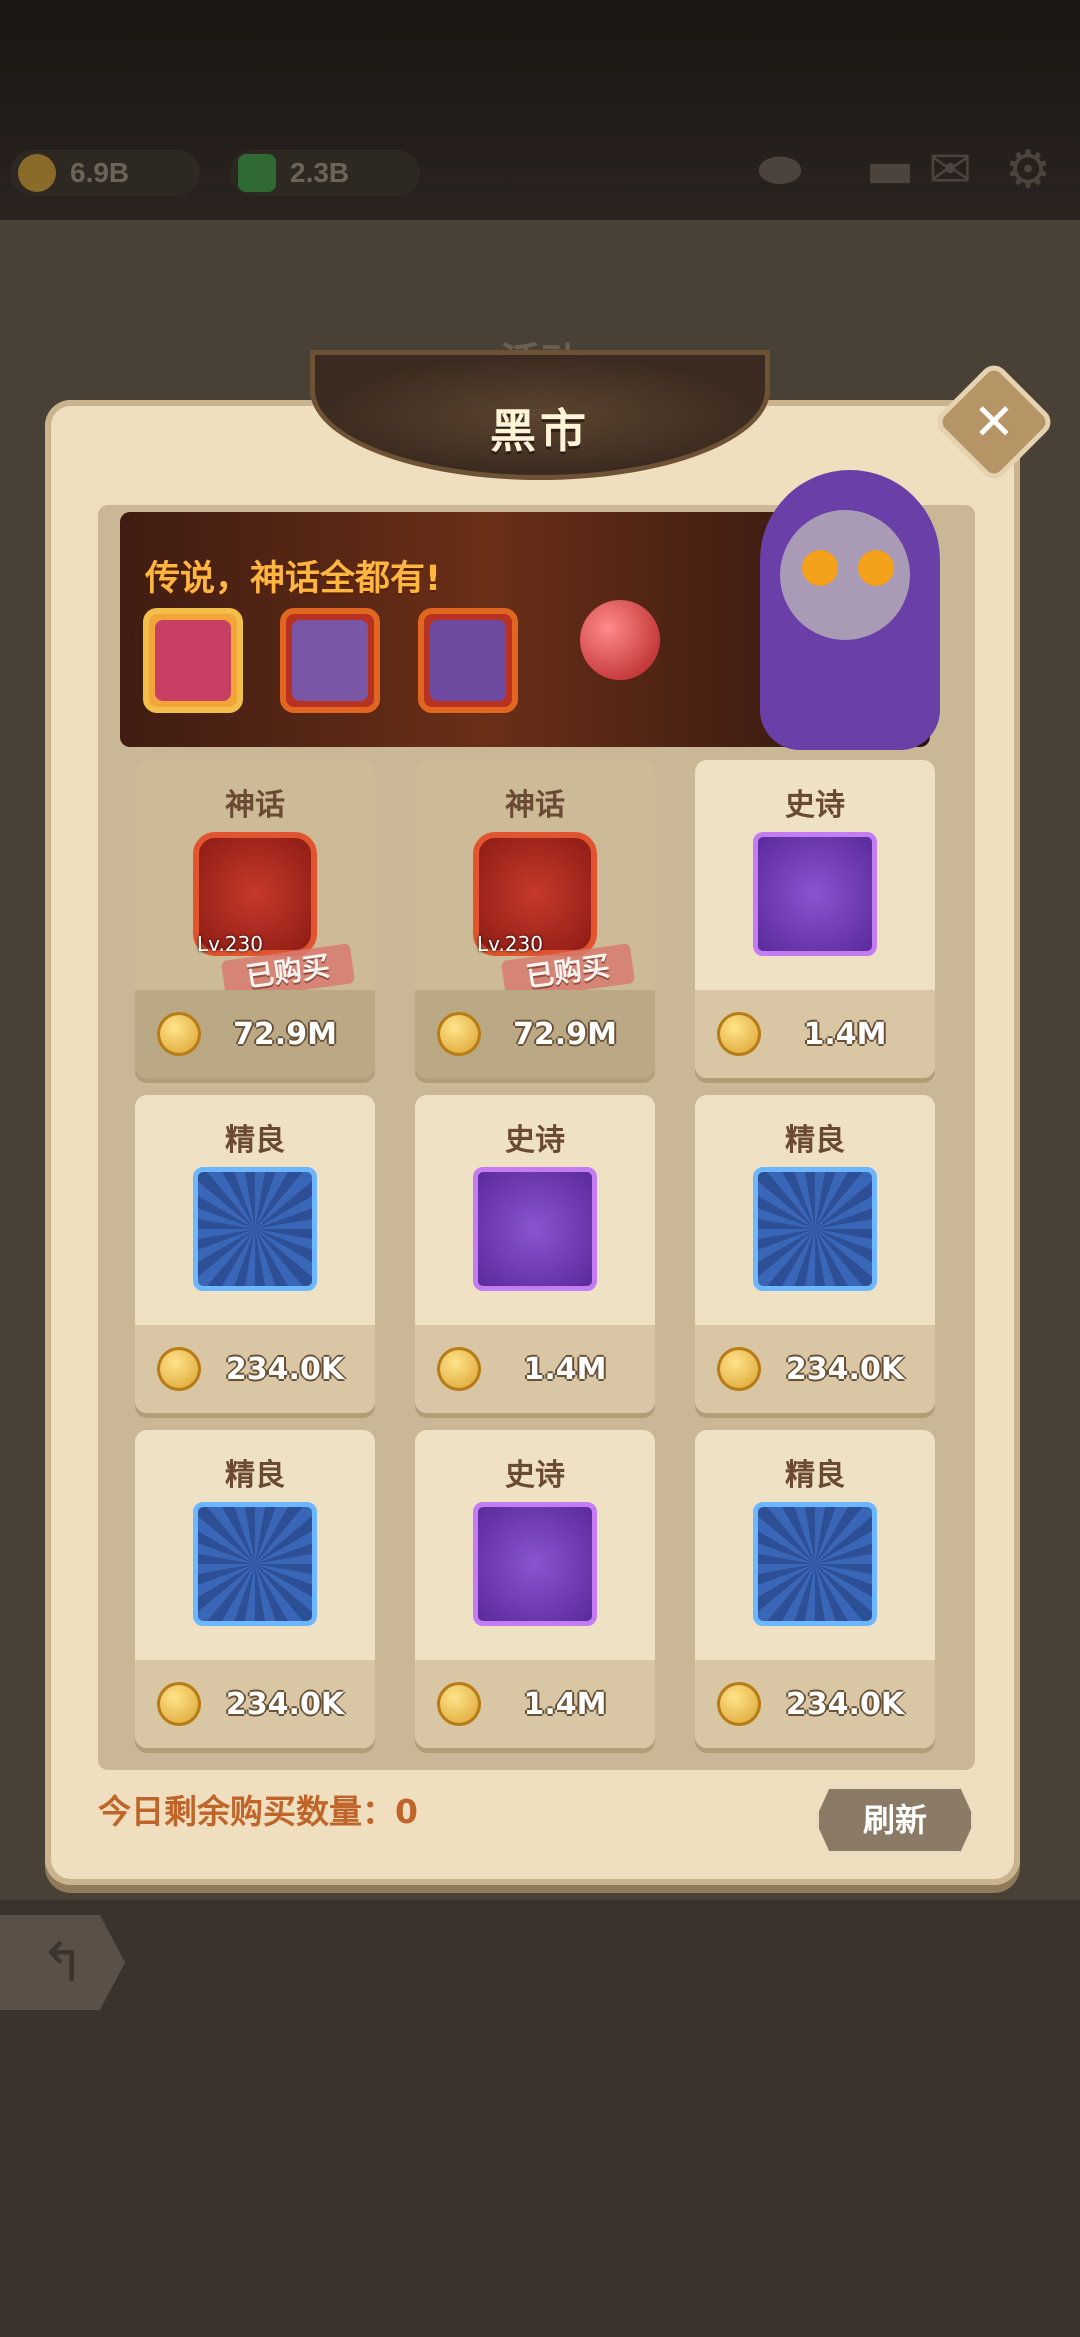  I want to click on page-title: 黑市, so click(540, 431).